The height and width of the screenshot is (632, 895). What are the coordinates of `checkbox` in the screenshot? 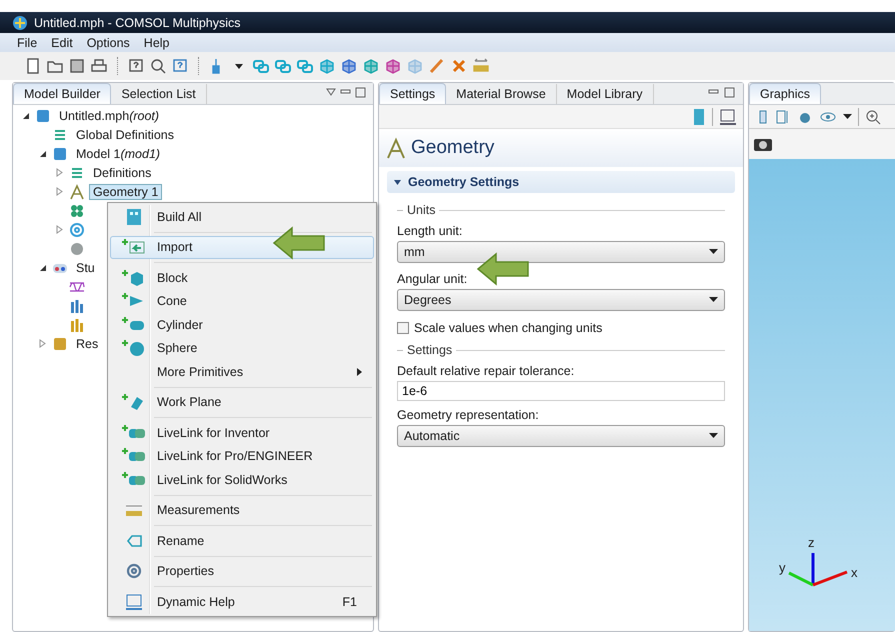 It's located at (403, 328).